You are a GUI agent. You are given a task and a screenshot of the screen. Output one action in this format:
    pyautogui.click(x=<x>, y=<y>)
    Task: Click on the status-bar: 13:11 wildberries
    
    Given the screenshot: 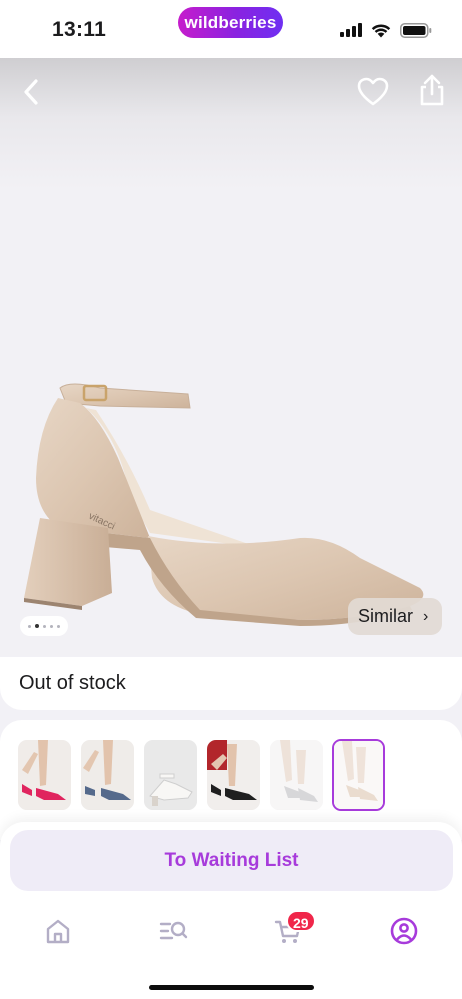 What is the action you would take?
    pyautogui.click(x=231, y=29)
    